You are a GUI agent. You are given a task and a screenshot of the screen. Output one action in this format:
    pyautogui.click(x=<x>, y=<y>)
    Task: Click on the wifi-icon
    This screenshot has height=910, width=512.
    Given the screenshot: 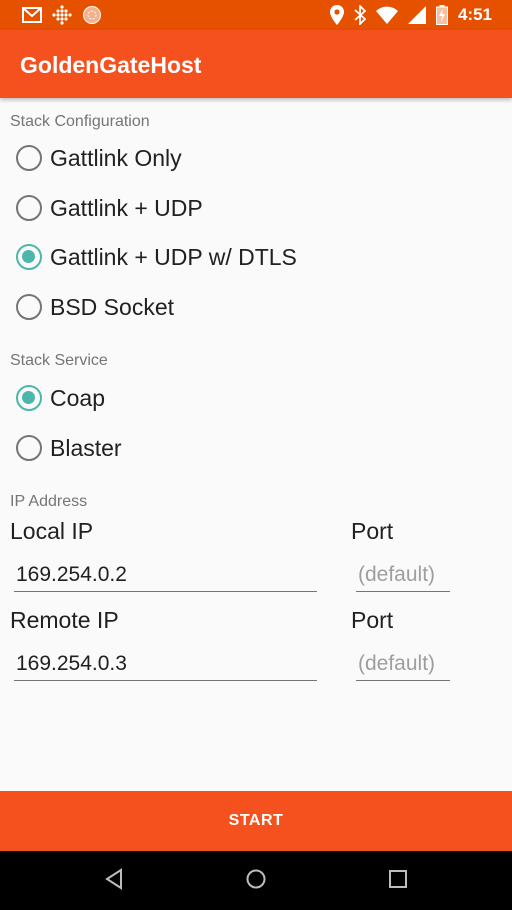 What is the action you would take?
    pyautogui.click(x=386, y=15)
    